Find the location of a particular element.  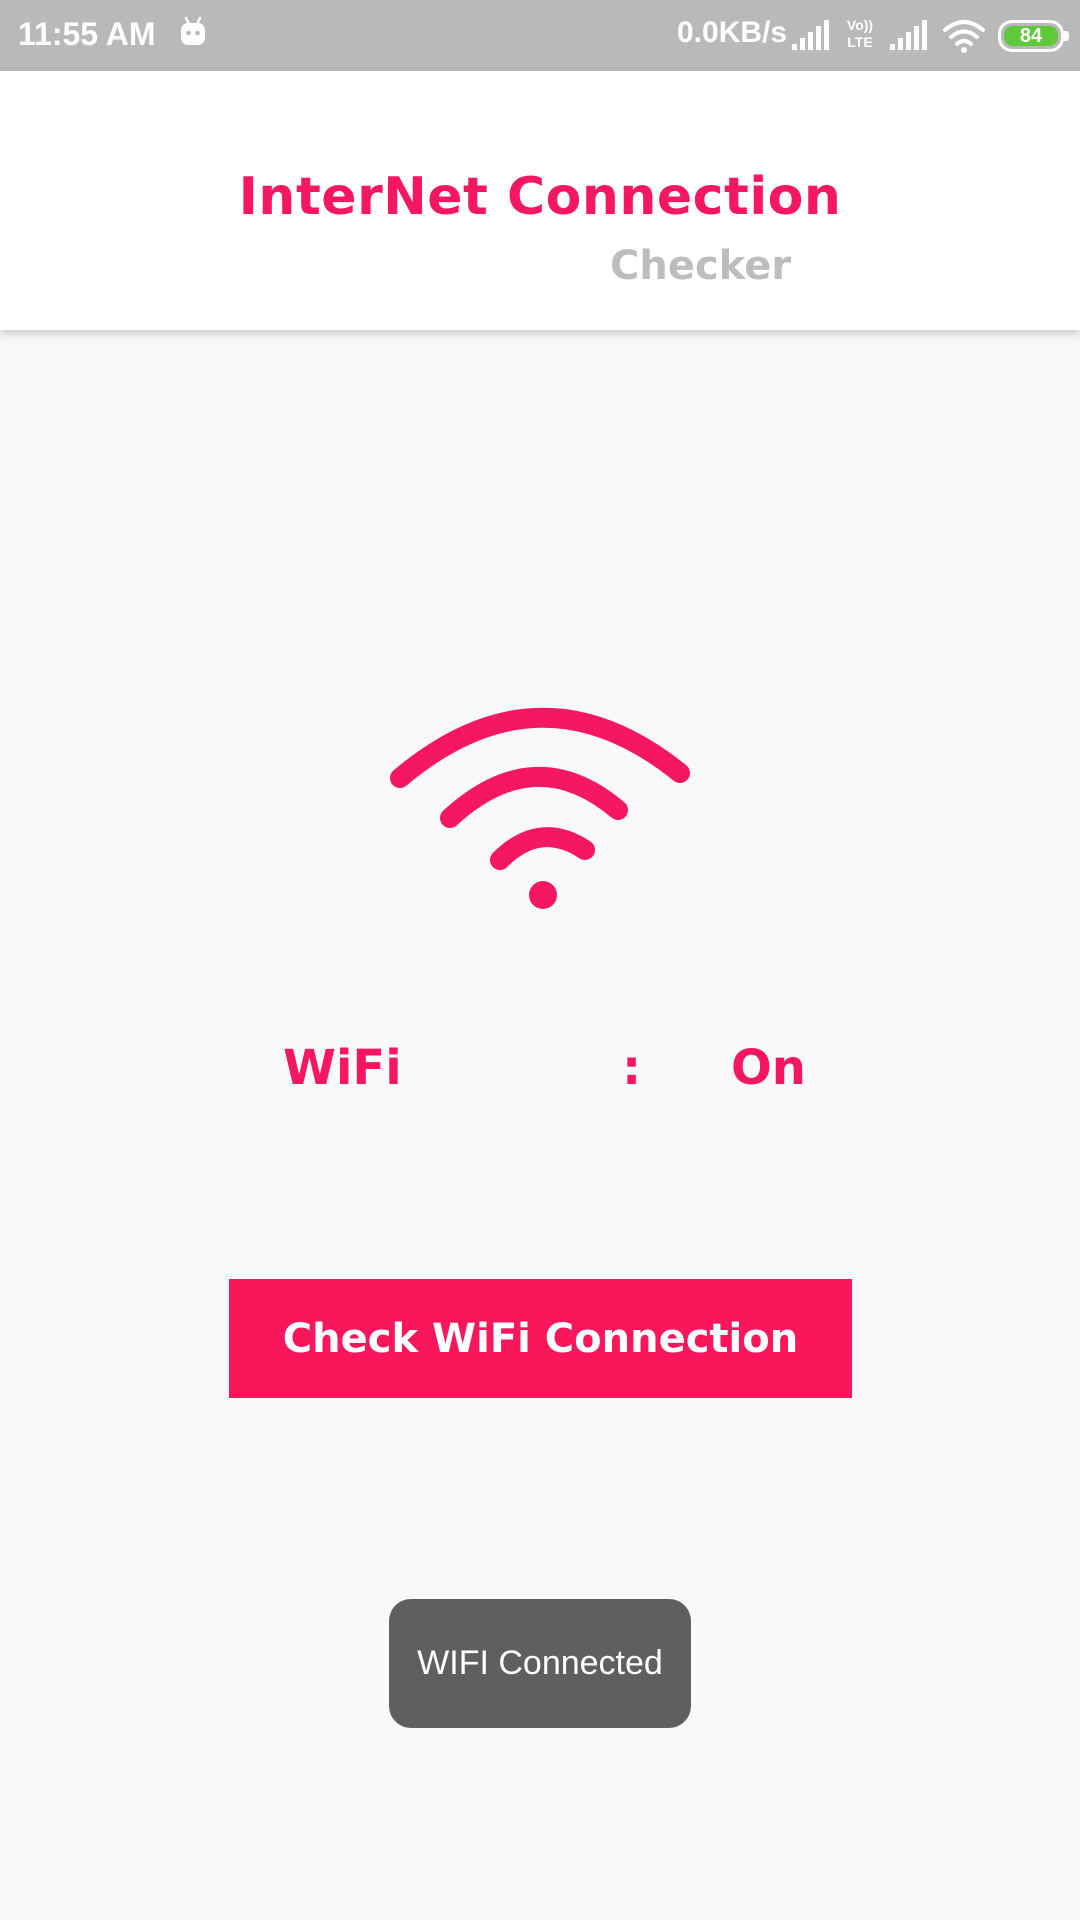

lte-label: LTE is located at coordinates (860, 42).